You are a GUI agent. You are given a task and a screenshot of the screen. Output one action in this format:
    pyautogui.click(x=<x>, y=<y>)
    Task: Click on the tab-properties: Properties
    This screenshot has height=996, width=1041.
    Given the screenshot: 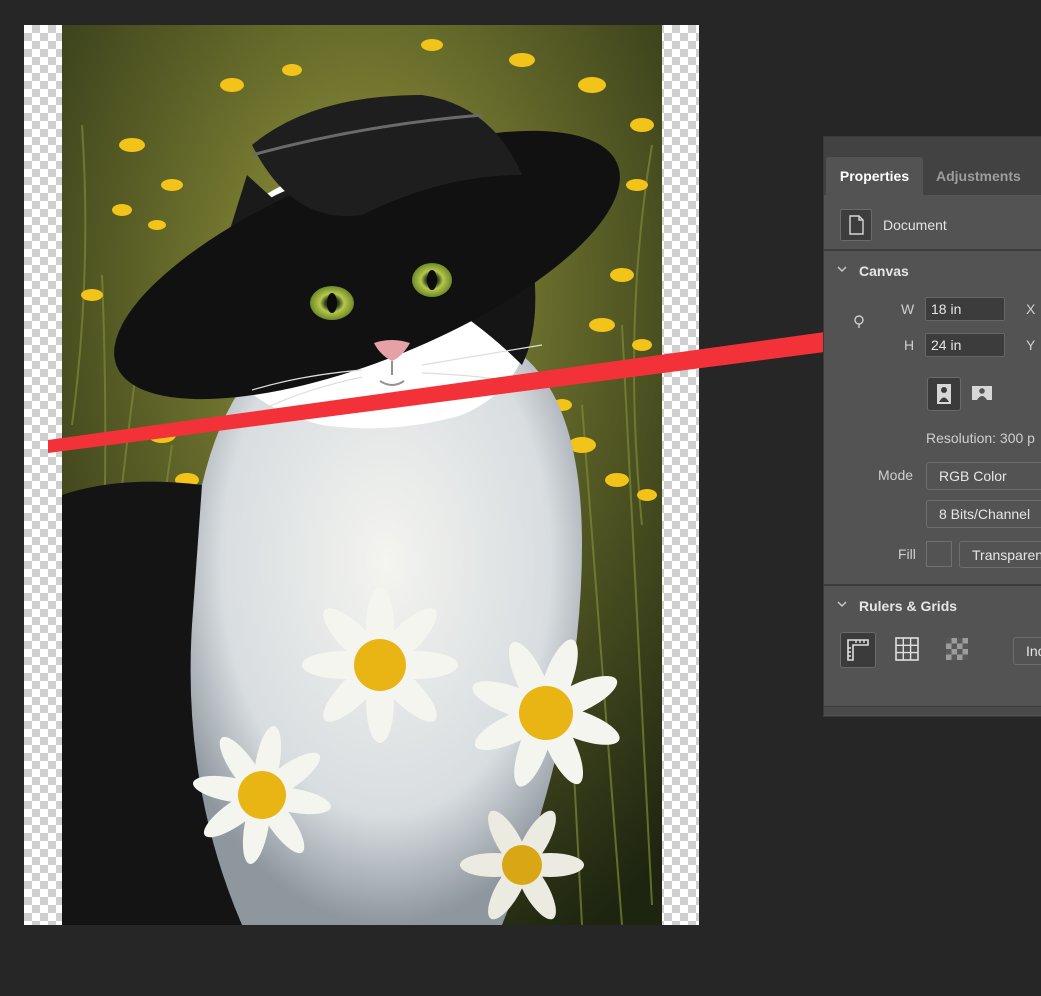 What is the action you would take?
    pyautogui.click(x=874, y=176)
    